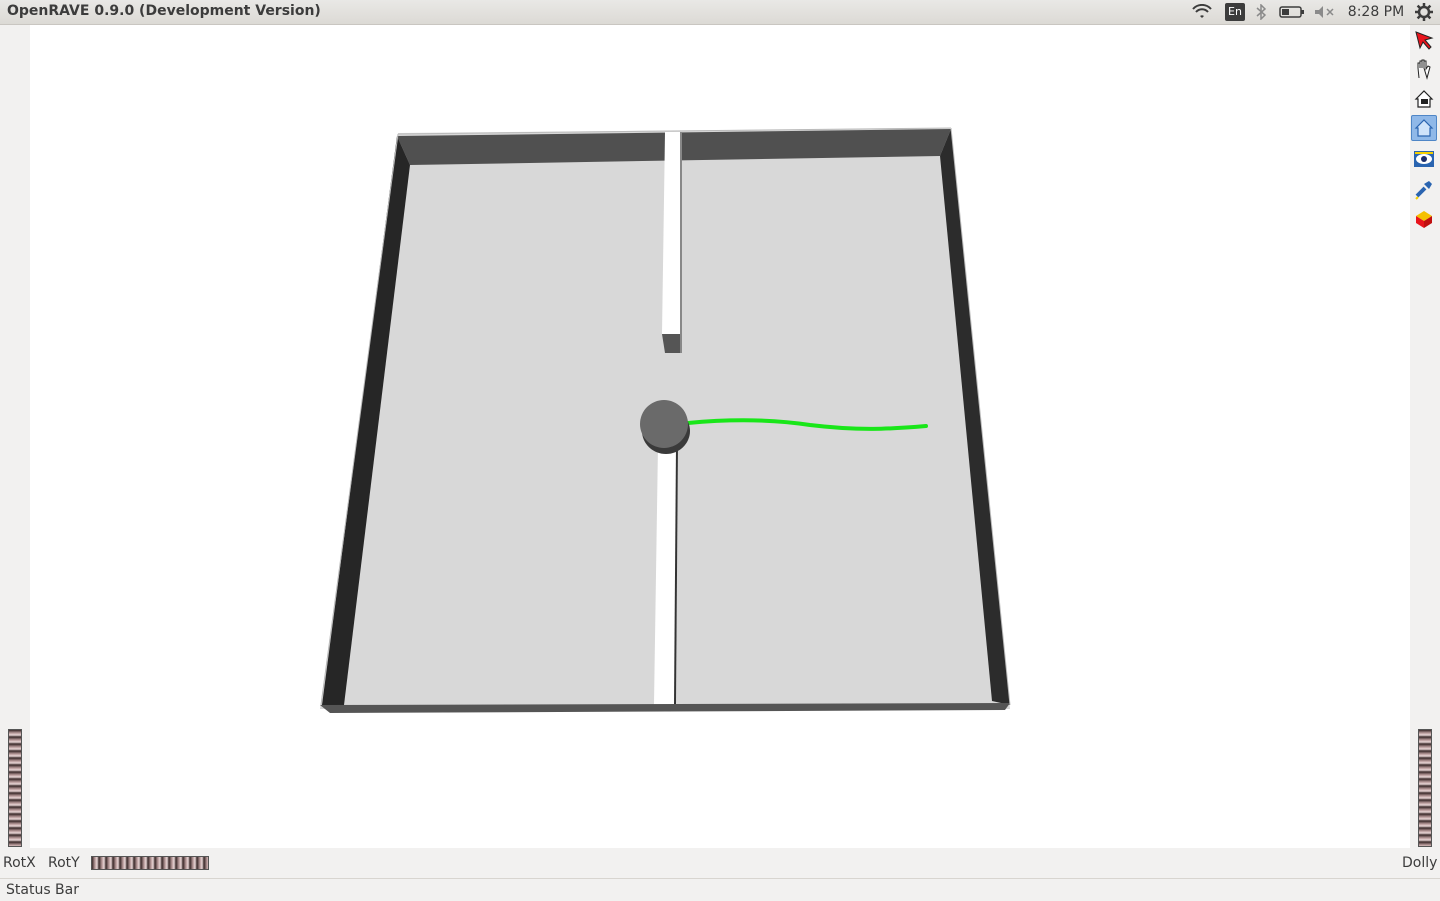  Describe the element at coordinates (1424, 219) in the screenshot. I see `perspective-cube-icon` at that location.